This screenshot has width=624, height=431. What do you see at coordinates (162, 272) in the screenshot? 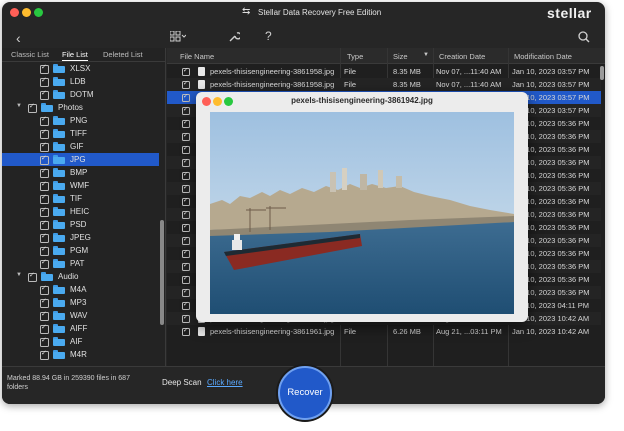
I see `sidebar-scrollbar` at bounding box center [162, 272].